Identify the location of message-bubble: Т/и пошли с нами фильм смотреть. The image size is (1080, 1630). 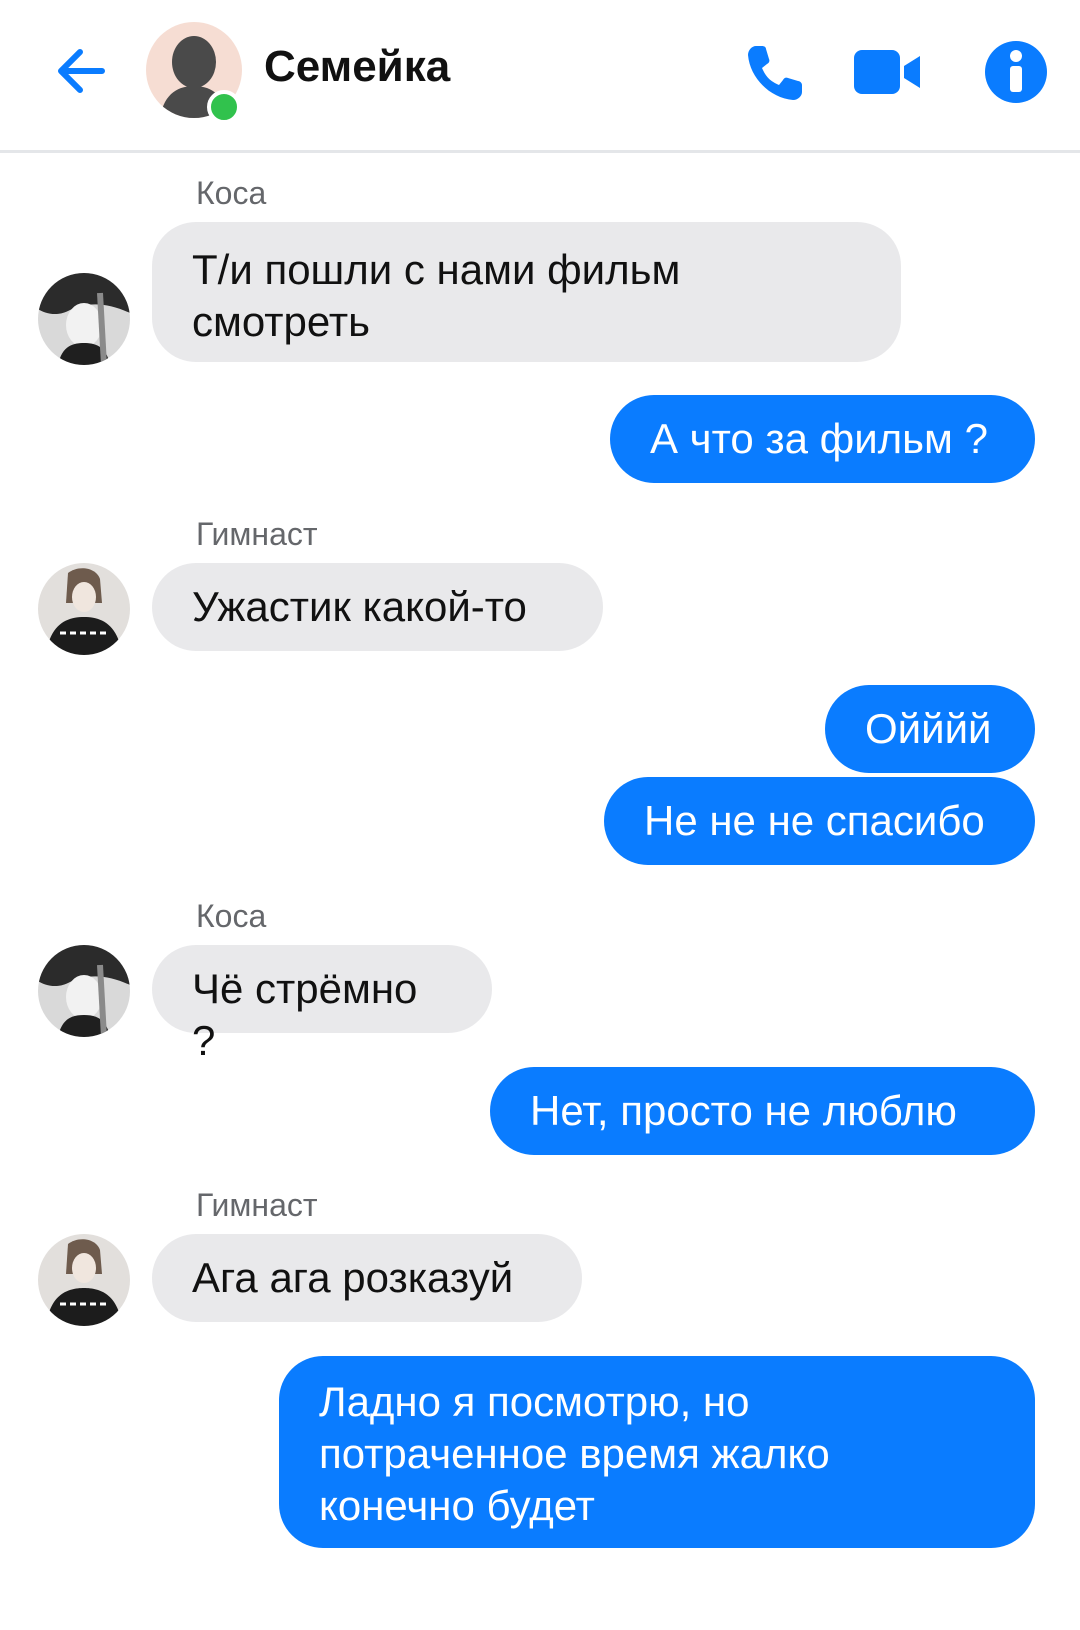
(526, 292).